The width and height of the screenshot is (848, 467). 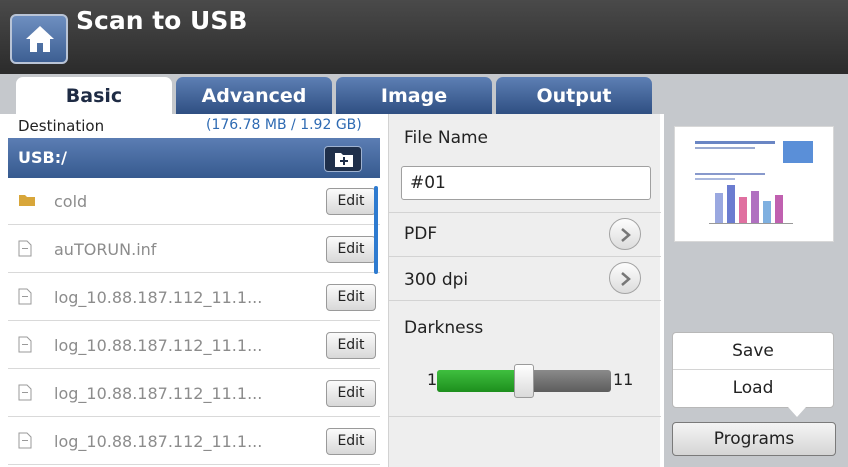 What do you see at coordinates (94, 95) in the screenshot?
I see `tab-basic: Basic` at bounding box center [94, 95].